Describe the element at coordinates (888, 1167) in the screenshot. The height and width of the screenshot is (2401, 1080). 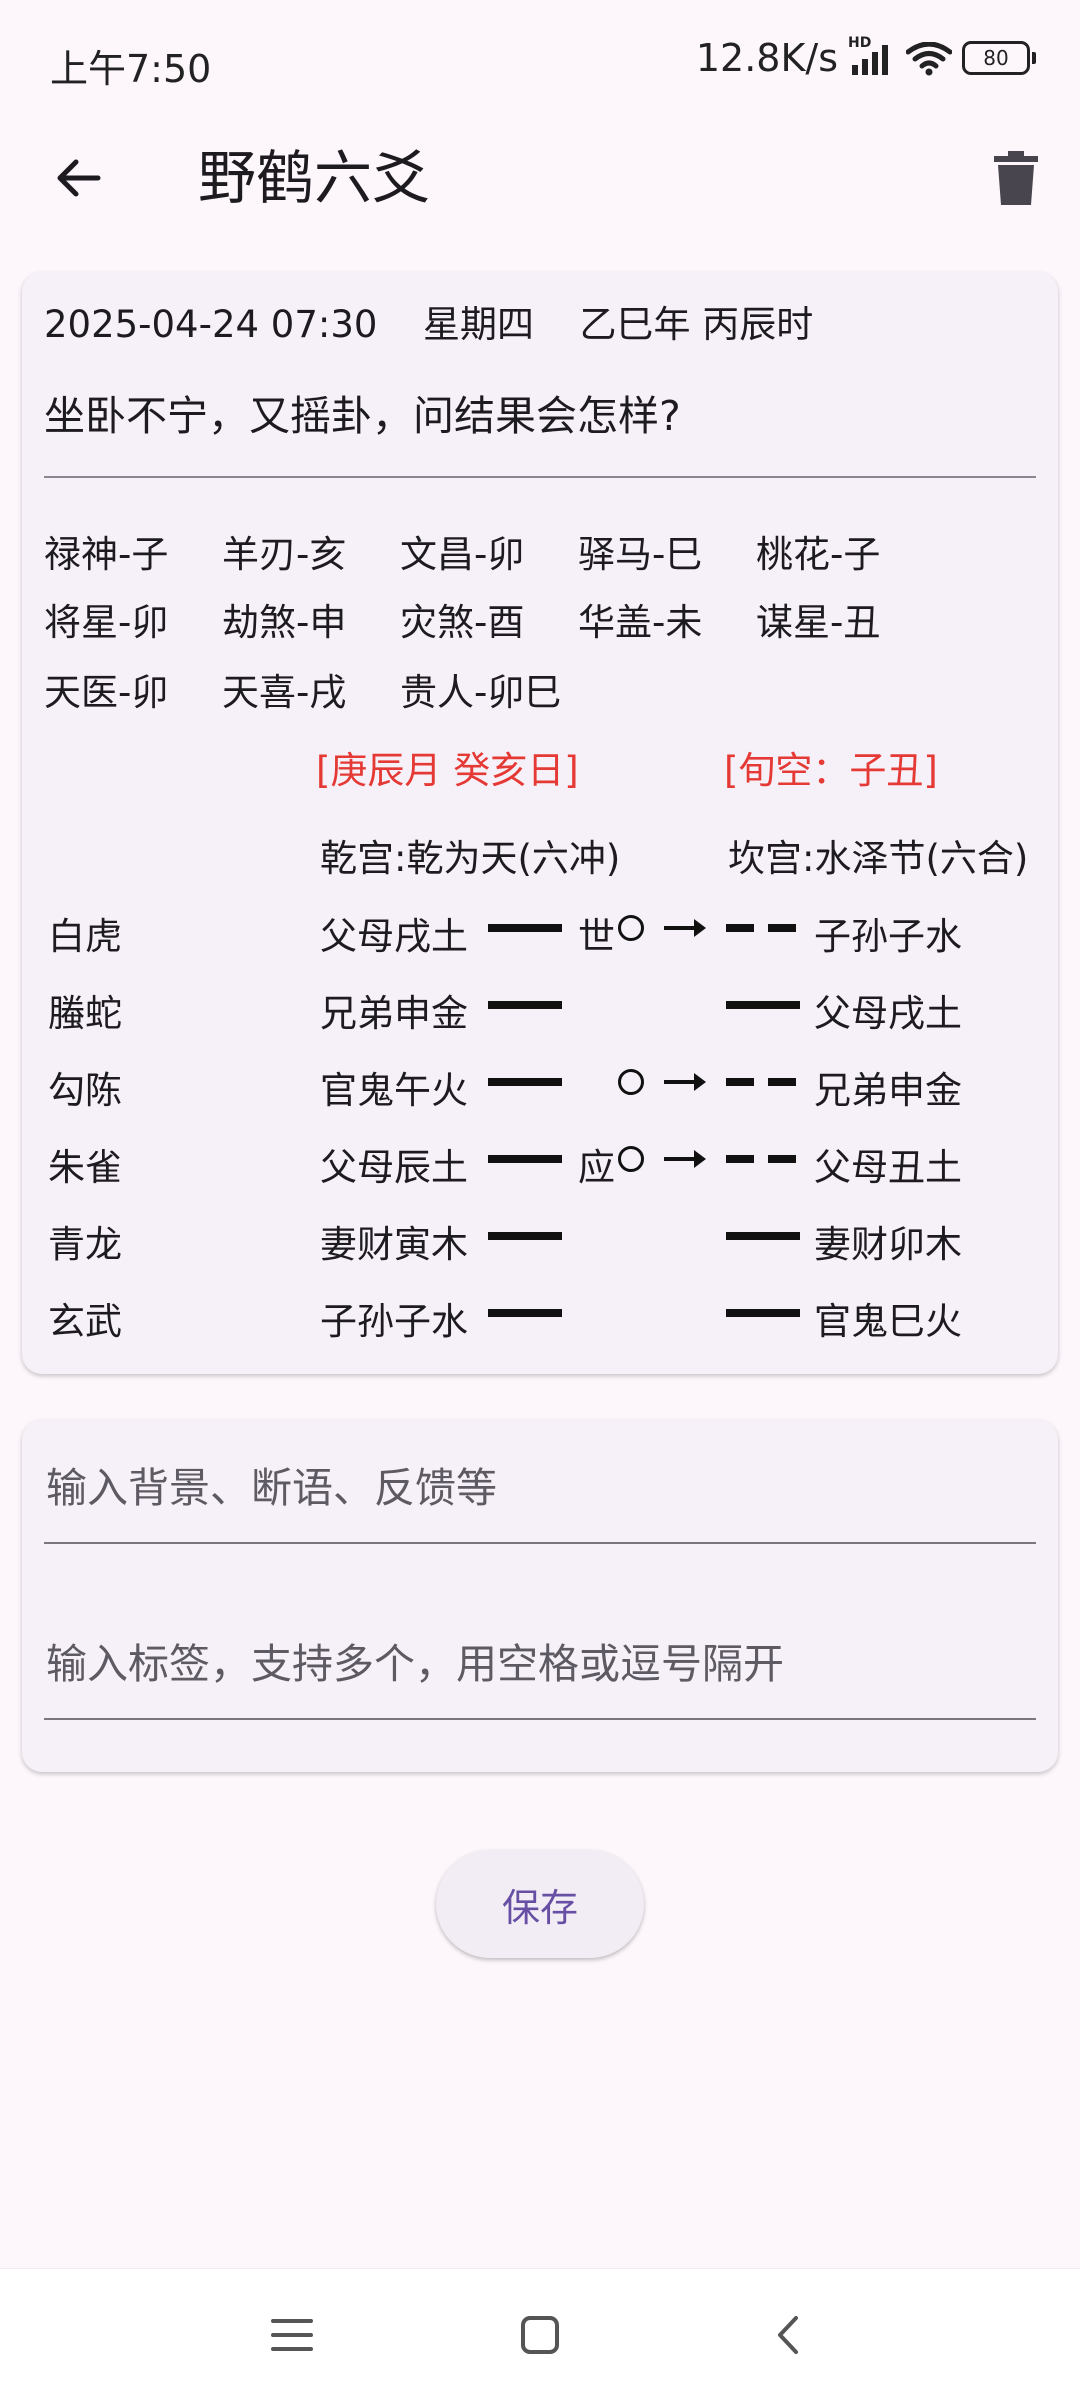
I see `changed-yao-label: 父母丑土` at that location.